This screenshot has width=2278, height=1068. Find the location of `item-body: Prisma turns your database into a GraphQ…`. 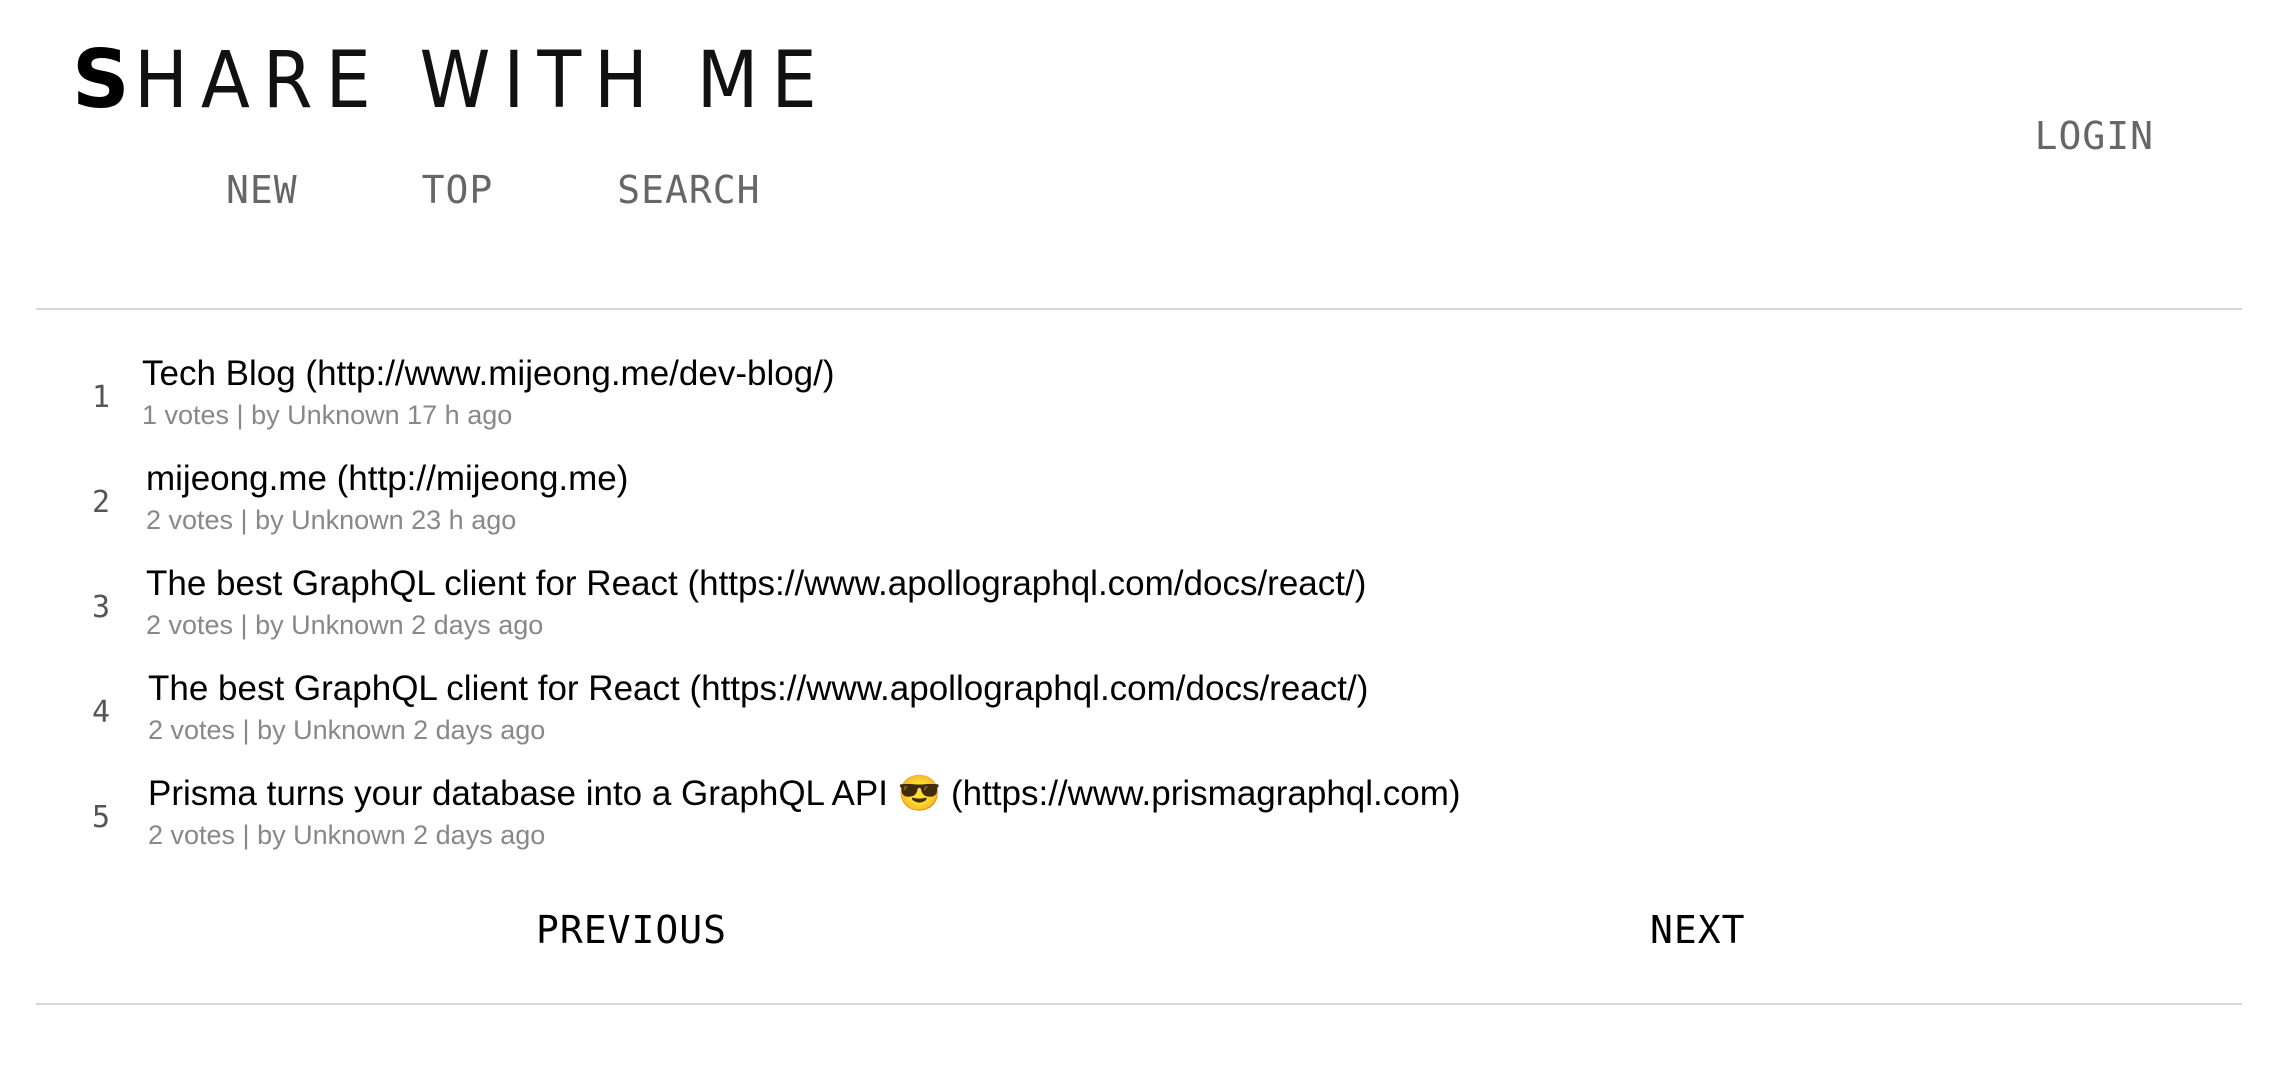

item-body: Prisma turns your database into a GraphQ… is located at coordinates (804, 811).